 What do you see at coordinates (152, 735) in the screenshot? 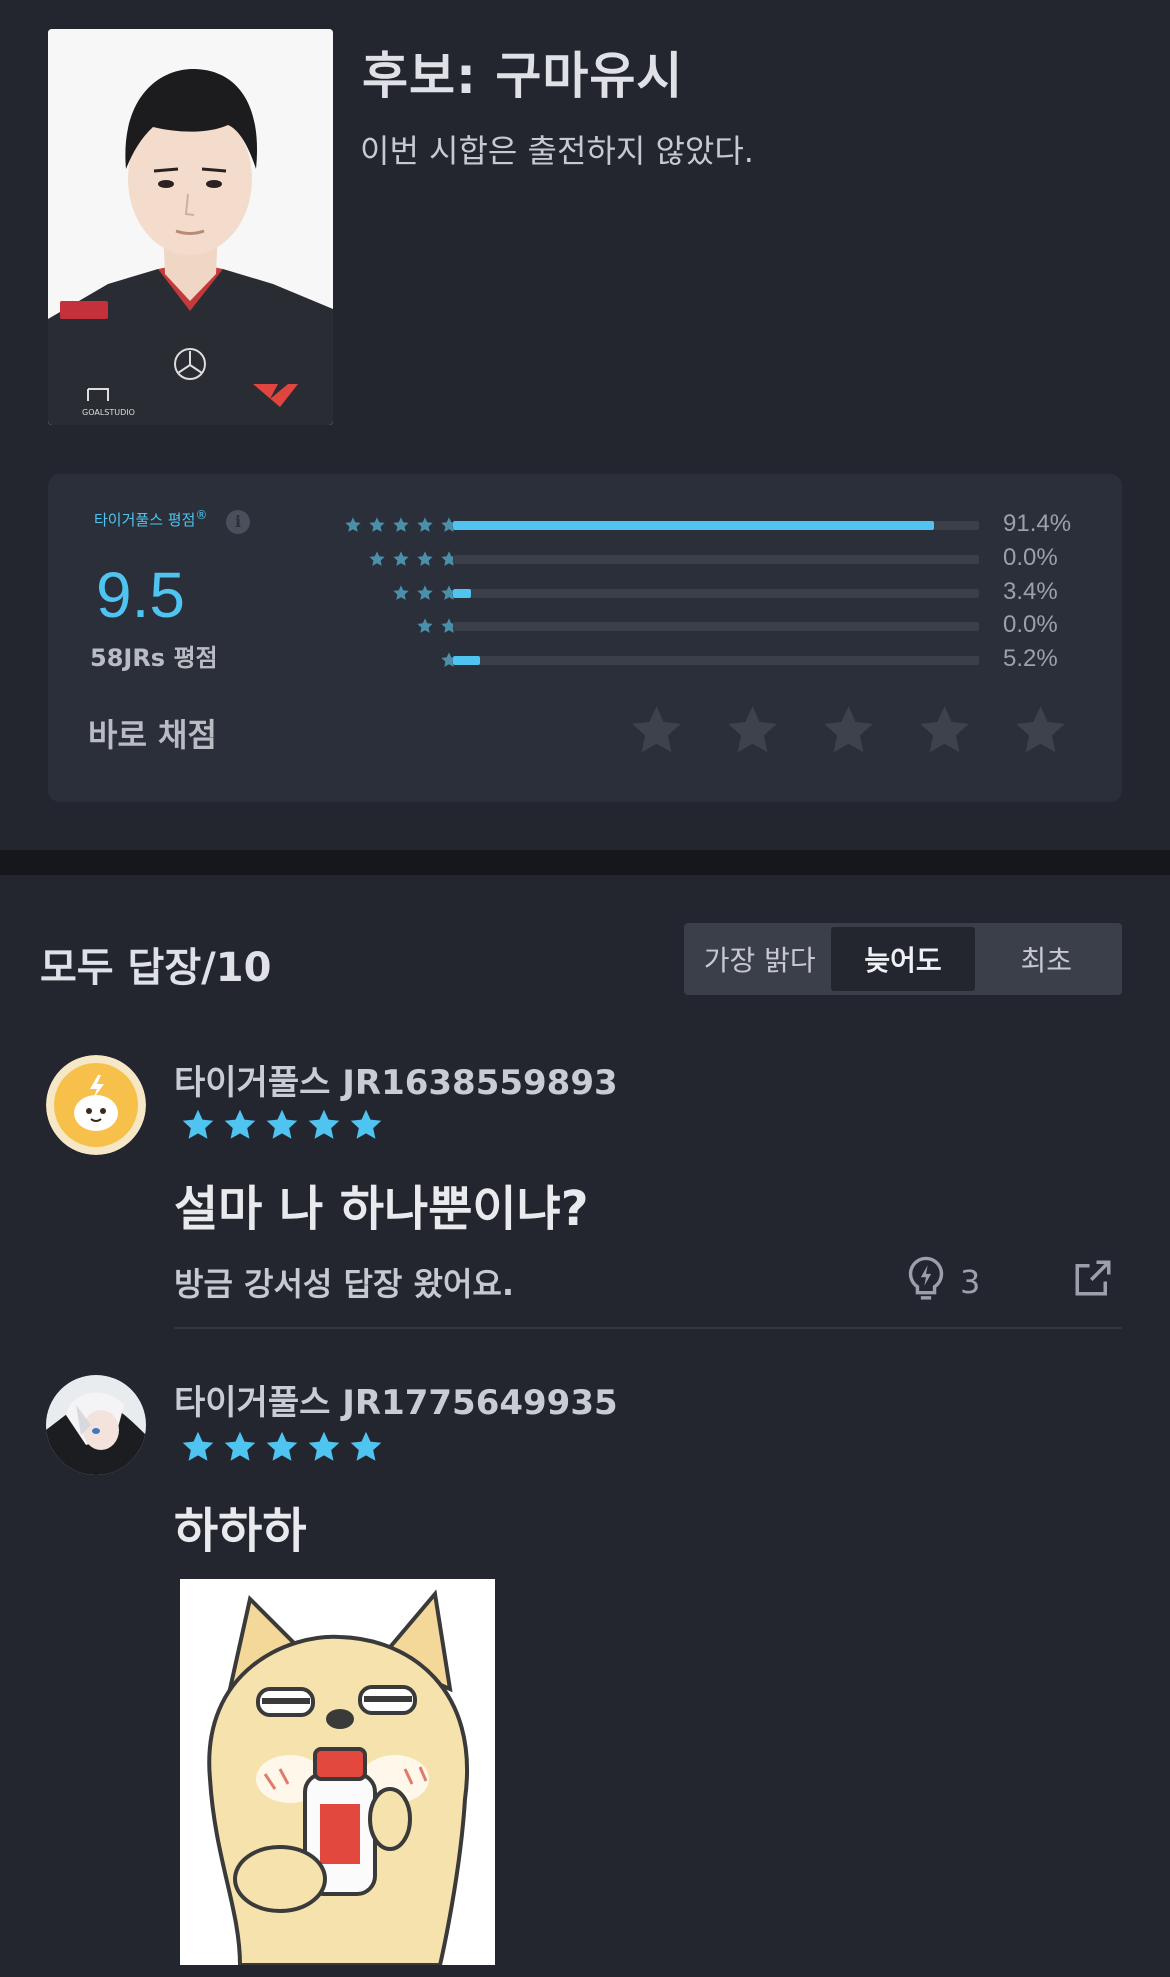
I see `rate-now-label: 바로 채점` at bounding box center [152, 735].